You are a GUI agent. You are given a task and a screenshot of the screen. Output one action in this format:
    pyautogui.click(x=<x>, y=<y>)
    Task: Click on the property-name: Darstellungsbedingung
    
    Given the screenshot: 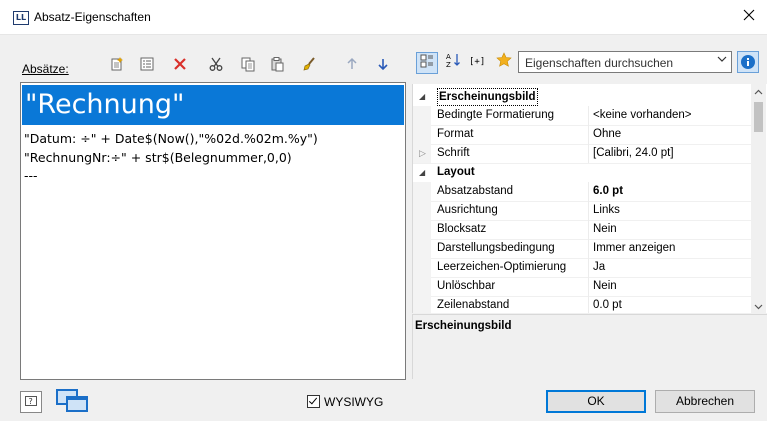 What is the action you would take?
    pyautogui.click(x=496, y=248)
    